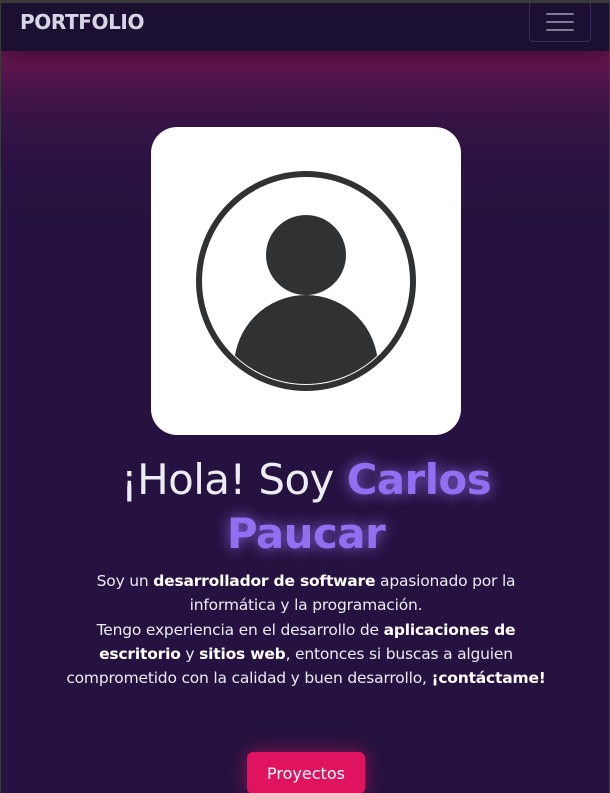 The height and width of the screenshot is (793, 610). I want to click on bio-highlight: desarrollador de software, so click(264, 581).